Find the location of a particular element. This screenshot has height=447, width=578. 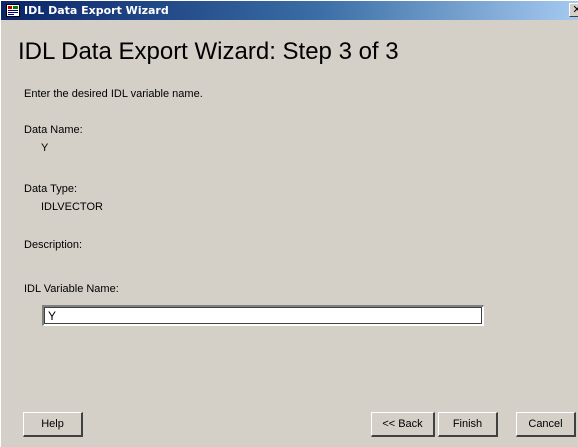

idl-app-icon is located at coordinates (13, 10).